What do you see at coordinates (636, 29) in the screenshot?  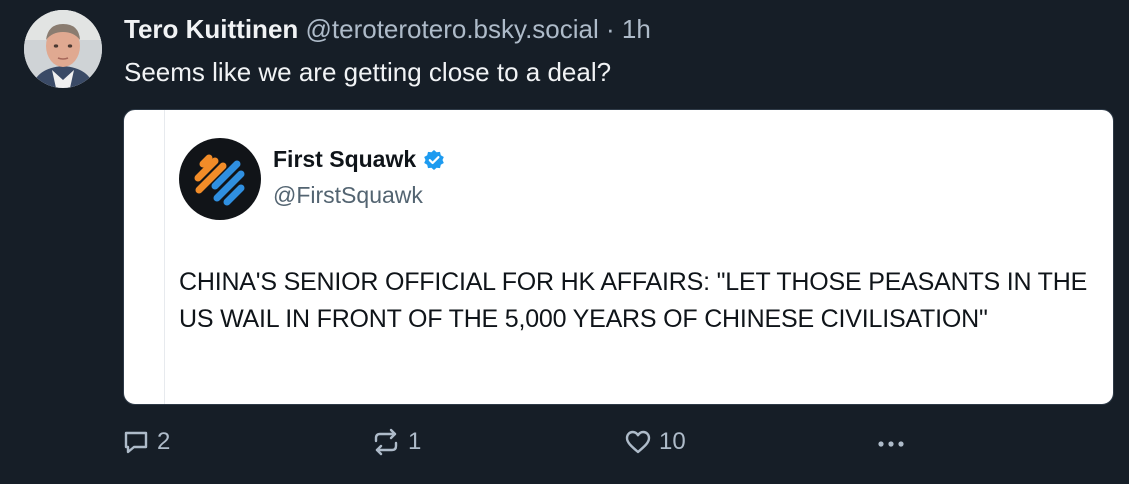 I see `post-time: 1h` at bounding box center [636, 29].